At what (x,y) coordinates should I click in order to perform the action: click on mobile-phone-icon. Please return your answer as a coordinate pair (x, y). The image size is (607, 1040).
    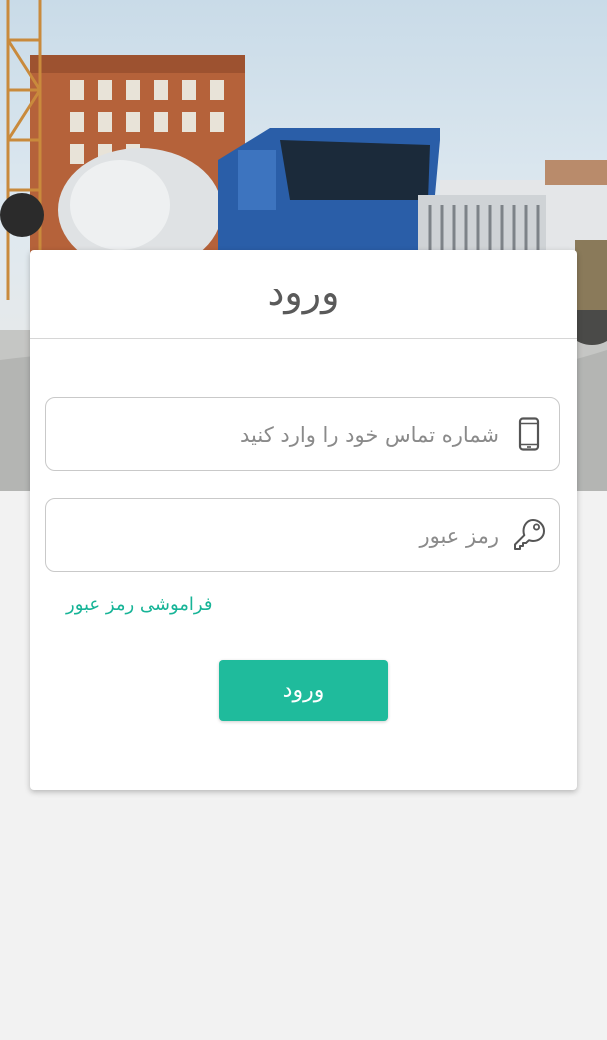
    Looking at the image, I should click on (529, 434).